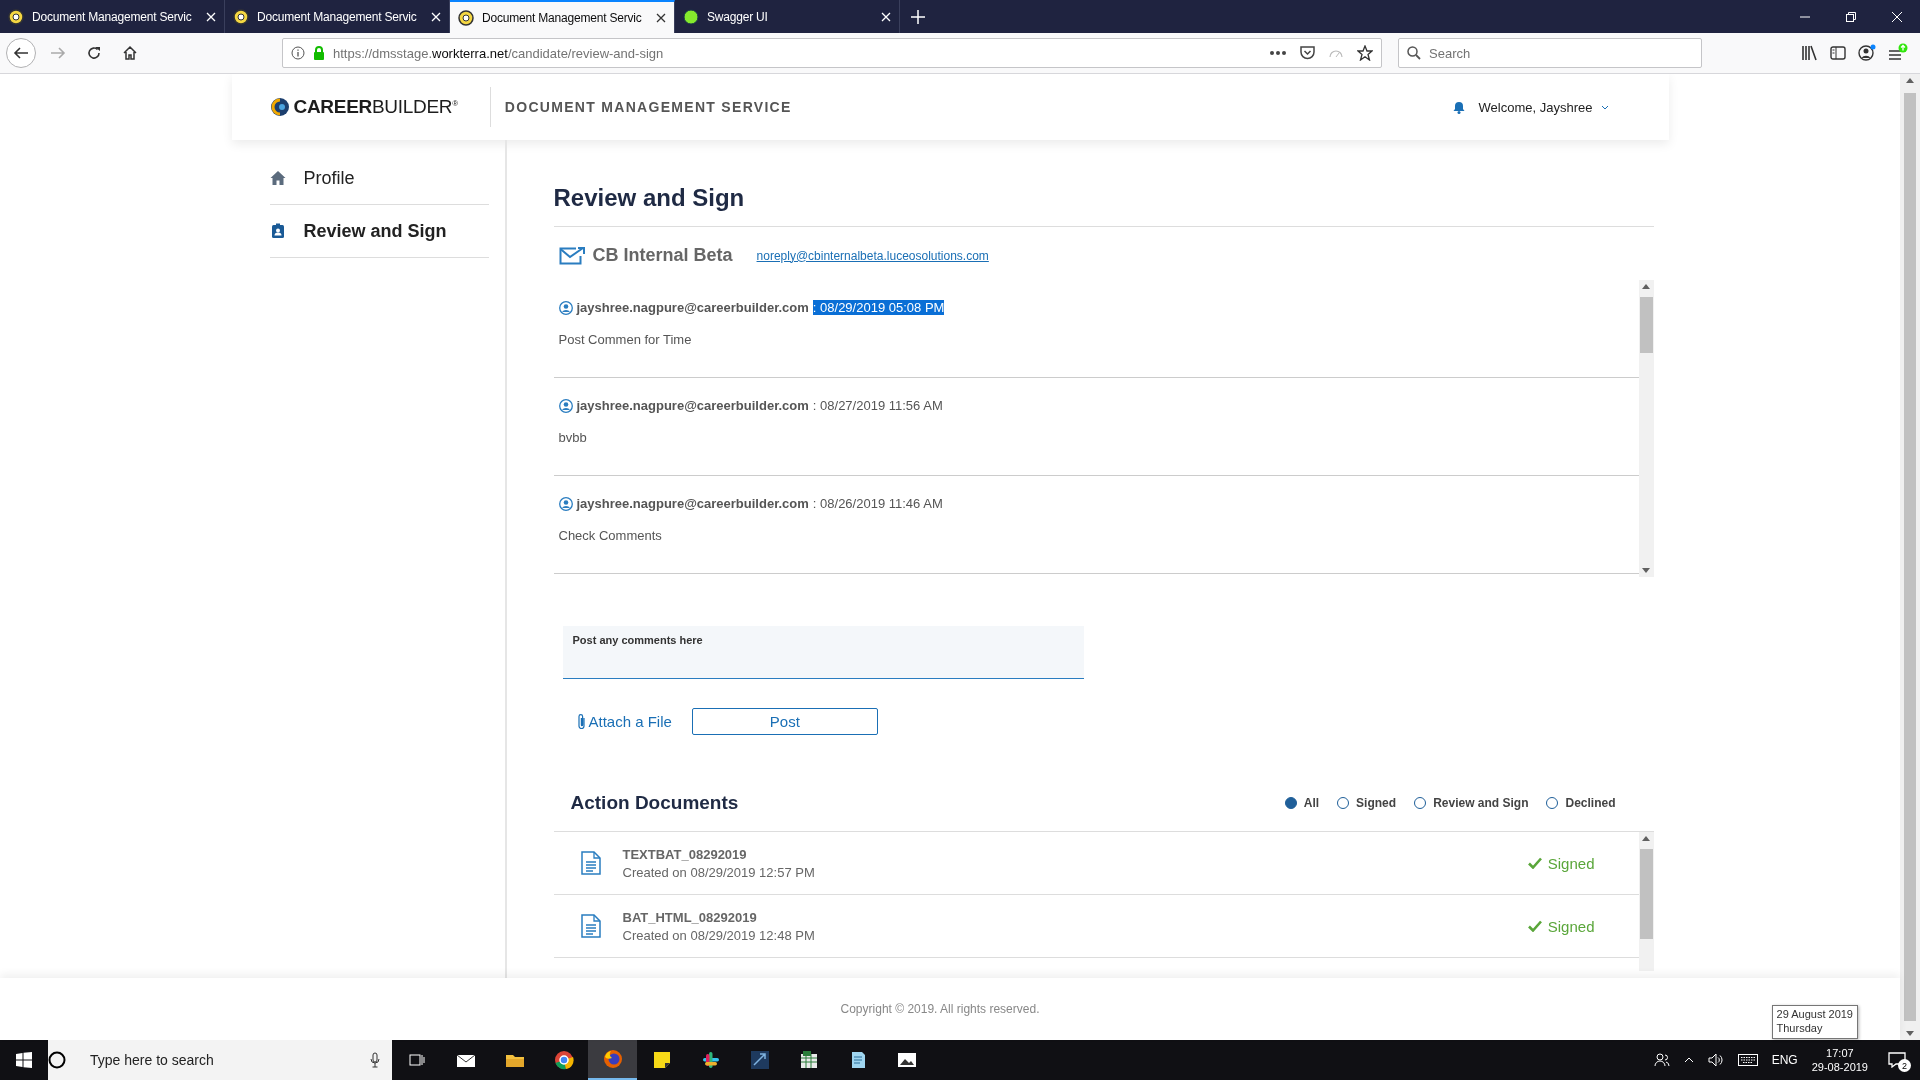 The image size is (1920, 1080). What do you see at coordinates (612, 1059) in the screenshot?
I see `firefox-icon` at bounding box center [612, 1059].